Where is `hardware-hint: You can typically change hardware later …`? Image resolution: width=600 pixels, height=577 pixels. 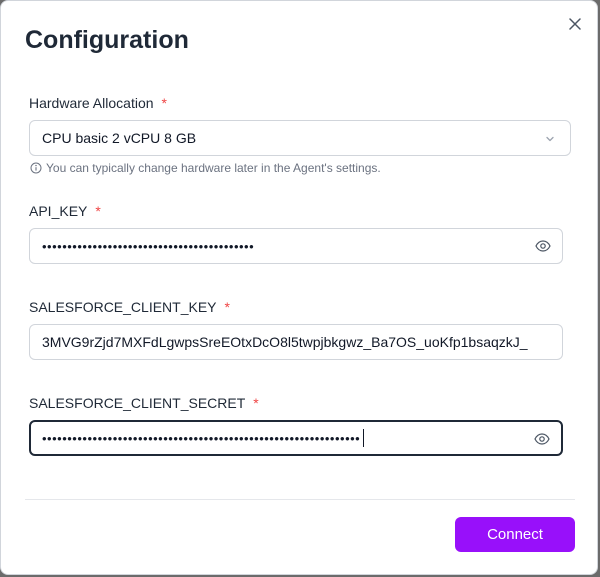
hardware-hint: You can typically change hardware later … is located at coordinates (205, 168).